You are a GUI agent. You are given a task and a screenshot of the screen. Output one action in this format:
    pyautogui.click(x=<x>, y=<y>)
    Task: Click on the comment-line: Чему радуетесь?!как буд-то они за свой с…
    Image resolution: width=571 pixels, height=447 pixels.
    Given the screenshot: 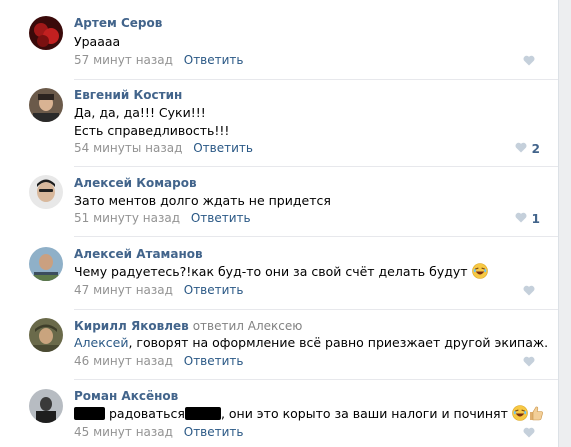 What is the action you would take?
    pyautogui.click(x=271, y=271)
    